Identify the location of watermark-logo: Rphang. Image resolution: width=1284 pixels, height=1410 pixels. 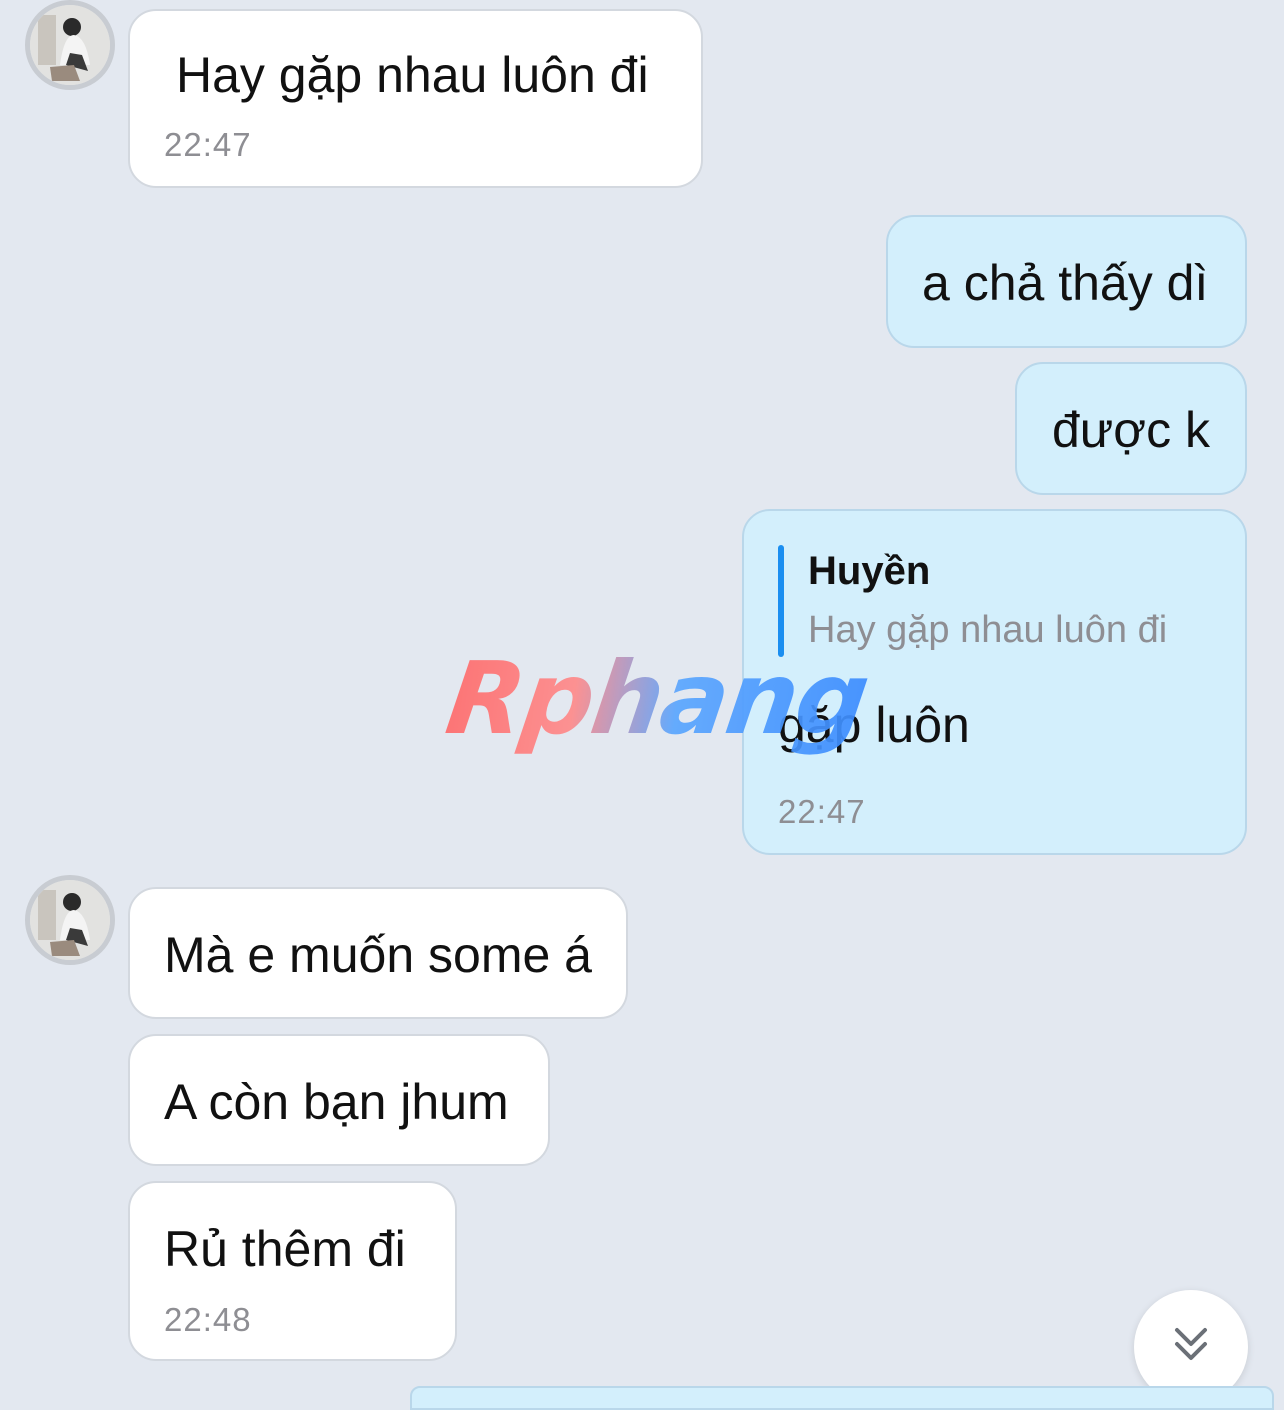
(657, 698).